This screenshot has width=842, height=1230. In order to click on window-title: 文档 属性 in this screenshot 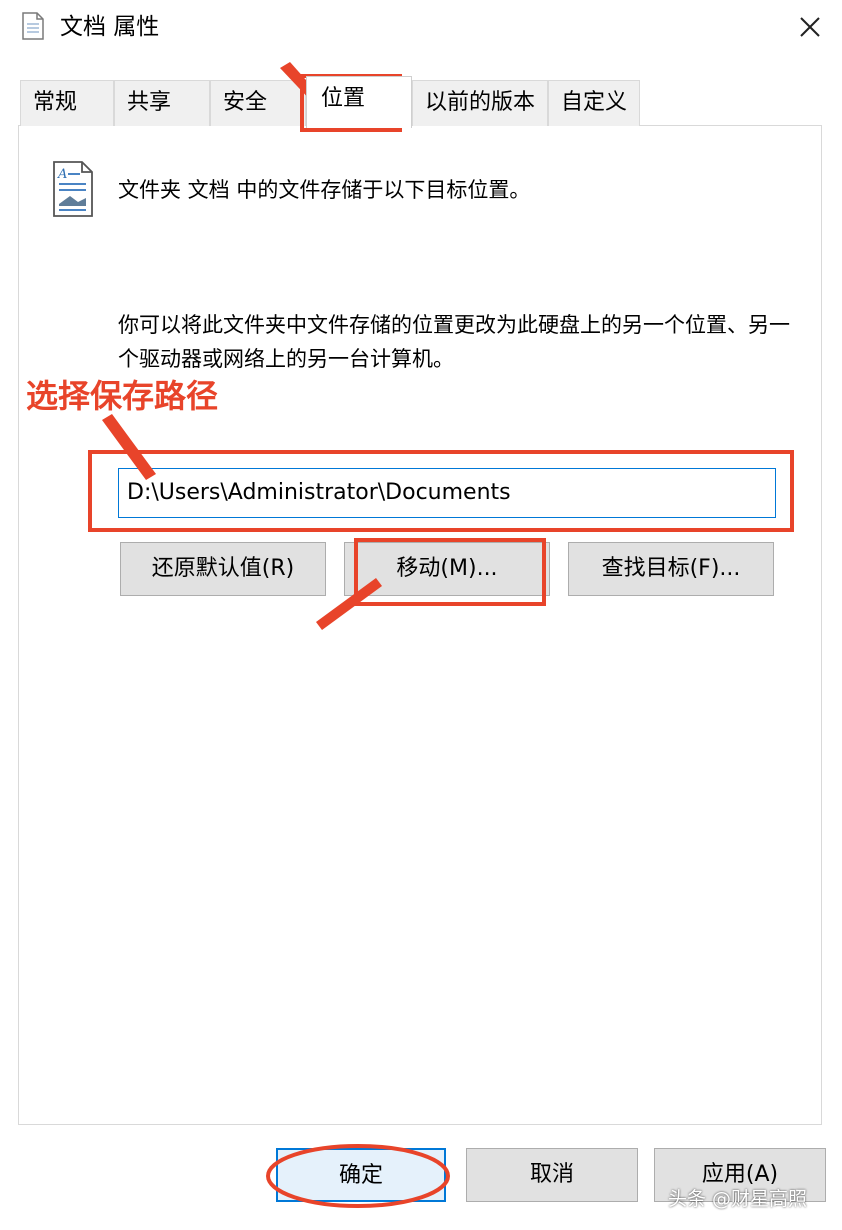, I will do `click(110, 27)`.